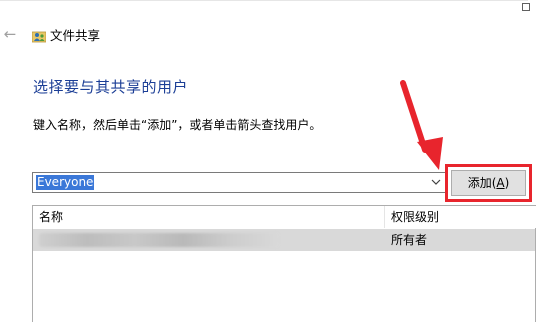 This screenshot has width=542, height=322. What do you see at coordinates (39, 37) in the screenshot?
I see `file-sharing-icon` at bounding box center [39, 37].